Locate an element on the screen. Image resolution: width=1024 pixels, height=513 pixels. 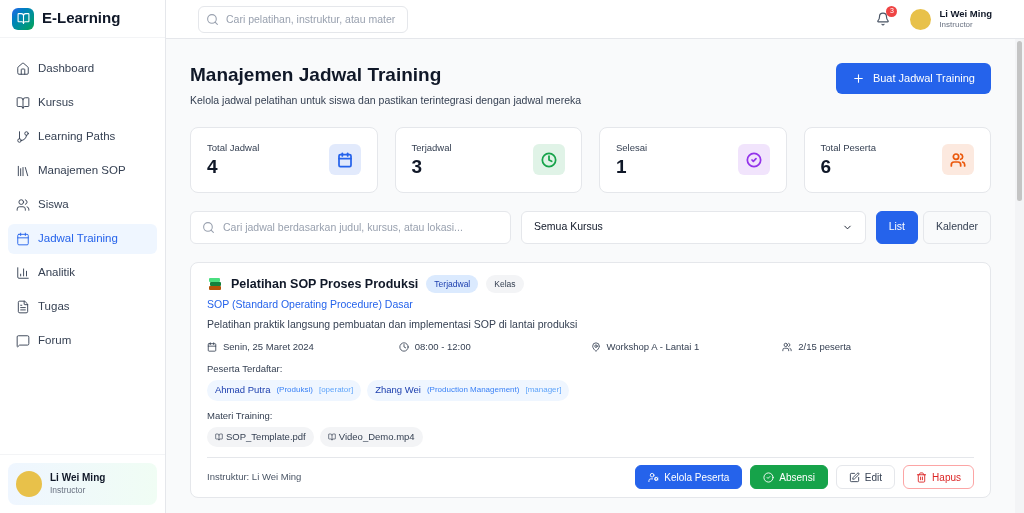
stat-label: Total Peserta is located at coordinates (848, 147).